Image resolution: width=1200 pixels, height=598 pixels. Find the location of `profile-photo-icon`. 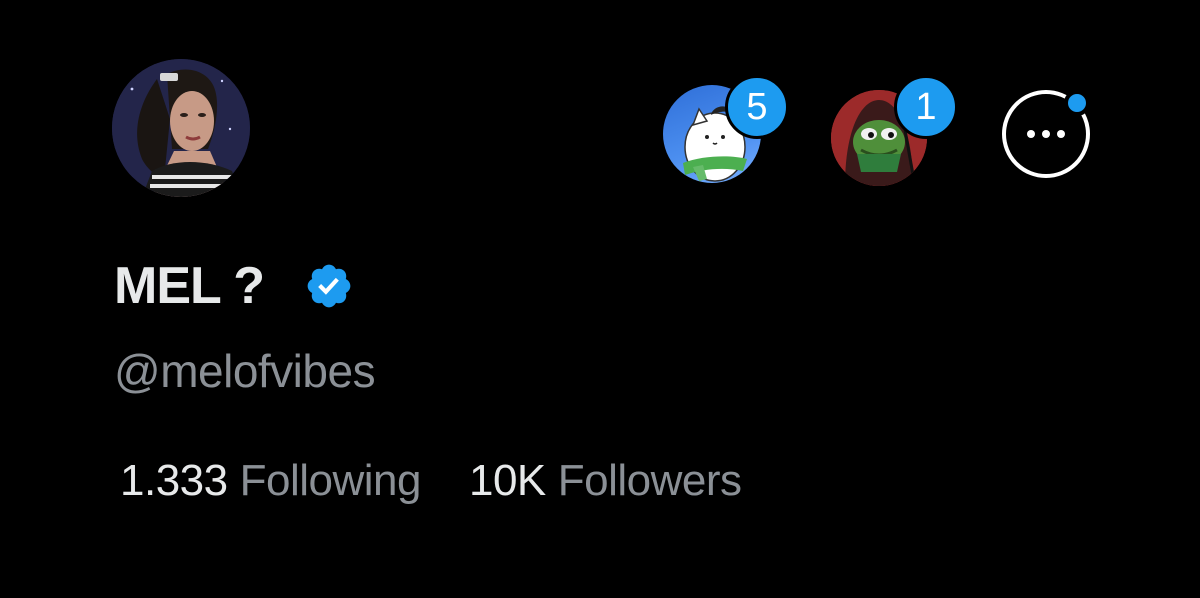

profile-photo-icon is located at coordinates (181, 128).